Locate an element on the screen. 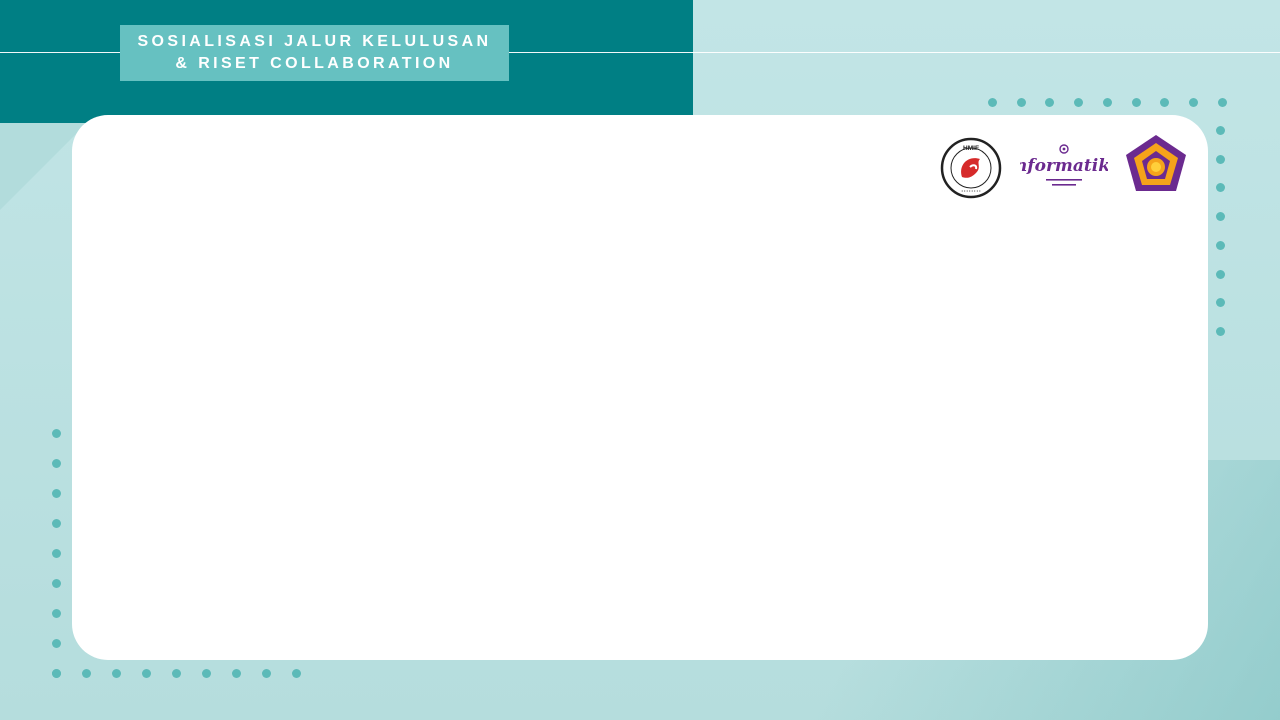 Image resolution: width=1280 pixels, height=720 pixels. informatika-logo-icon: Informatika is located at coordinates (1064, 165).